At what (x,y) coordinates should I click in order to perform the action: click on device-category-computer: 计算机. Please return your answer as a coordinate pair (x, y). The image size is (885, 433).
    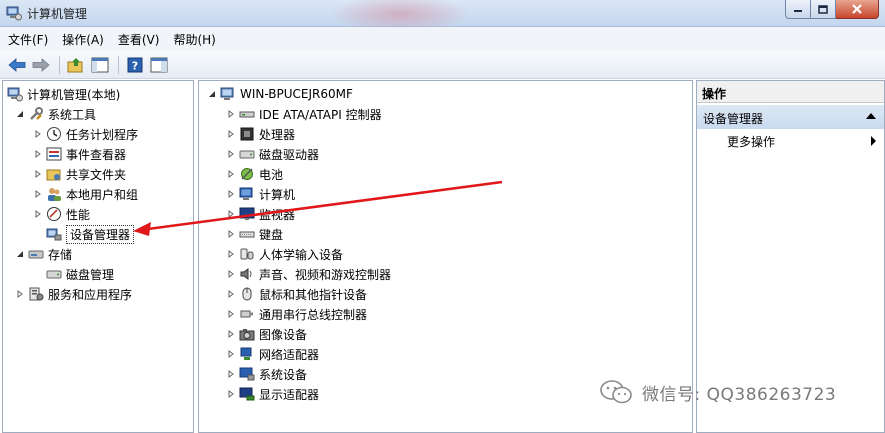
    Looking at the image, I should click on (260, 194).